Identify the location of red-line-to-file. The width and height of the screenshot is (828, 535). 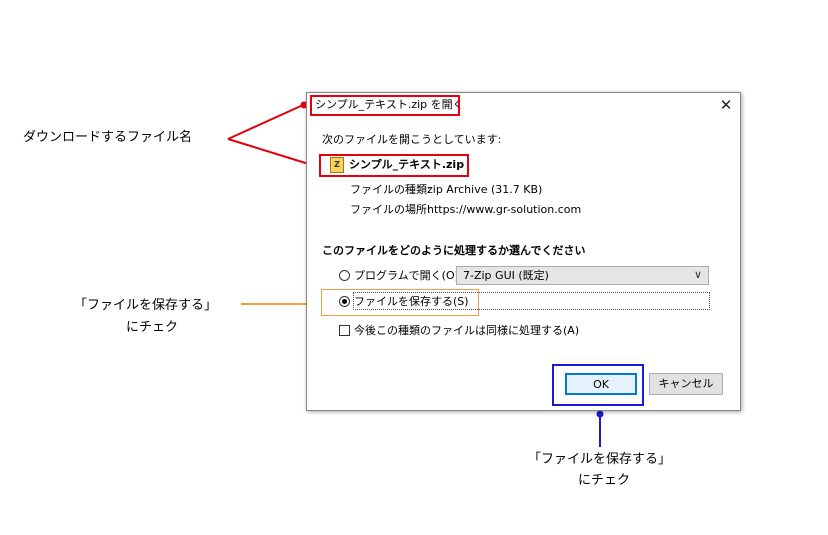
(270, 152).